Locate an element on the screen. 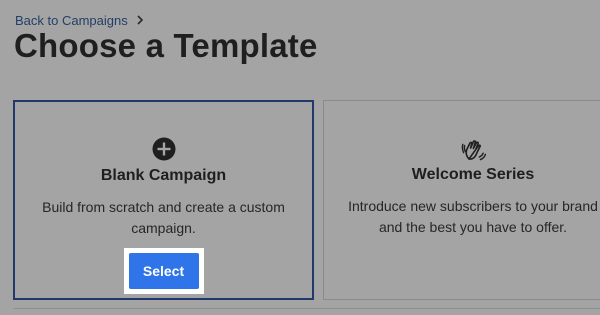 The width and height of the screenshot is (600, 315). template-description-line: Build from scratch and create a custom is located at coordinates (163, 207).